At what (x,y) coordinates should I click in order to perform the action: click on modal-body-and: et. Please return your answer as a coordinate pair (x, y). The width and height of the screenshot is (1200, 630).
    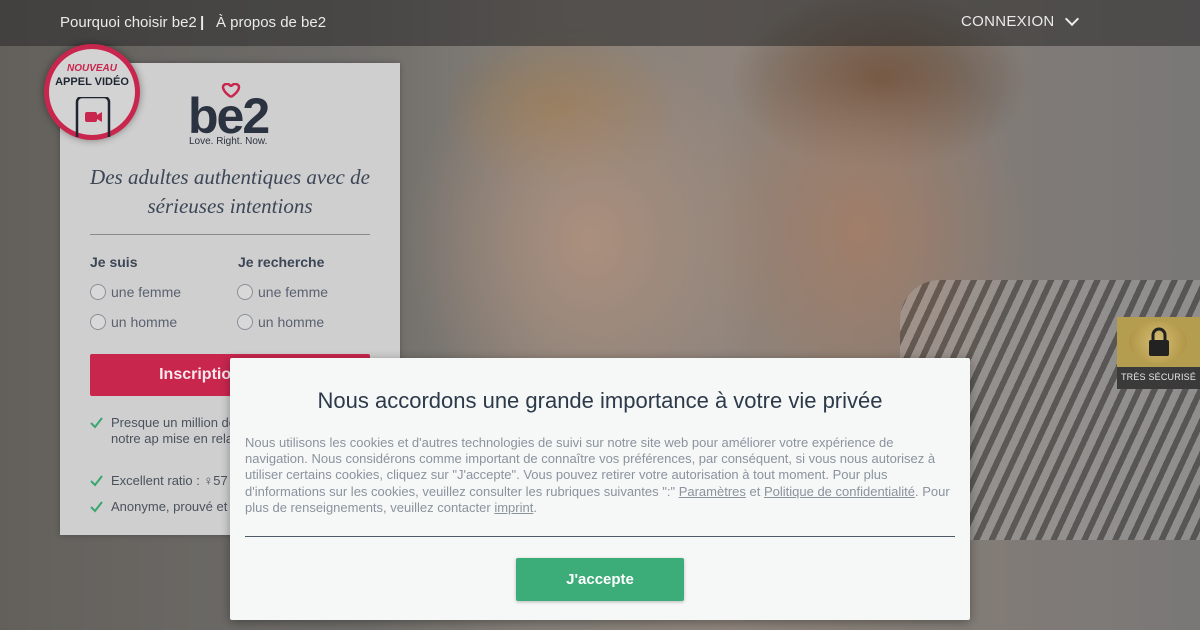
    Looking at the image, I should click on (754, 491).